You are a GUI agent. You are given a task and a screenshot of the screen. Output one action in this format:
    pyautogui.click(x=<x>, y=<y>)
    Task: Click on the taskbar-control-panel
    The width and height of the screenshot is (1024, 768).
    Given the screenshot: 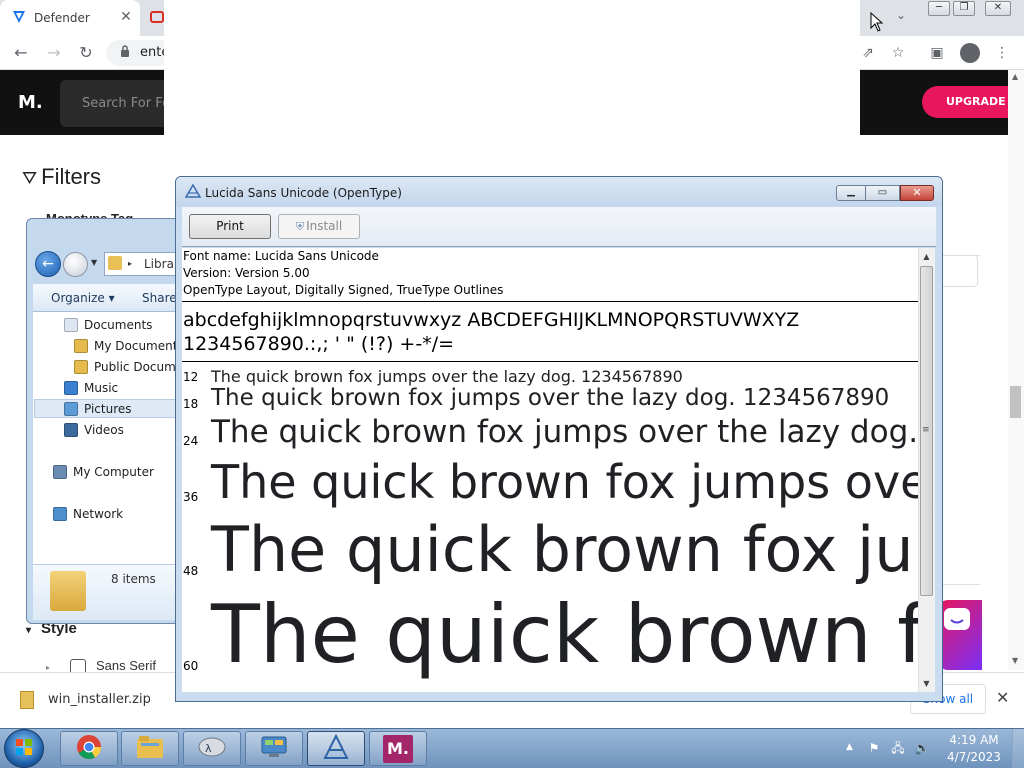 What is the action you would take?
    pyautogui.click(x=274, y=748)
    